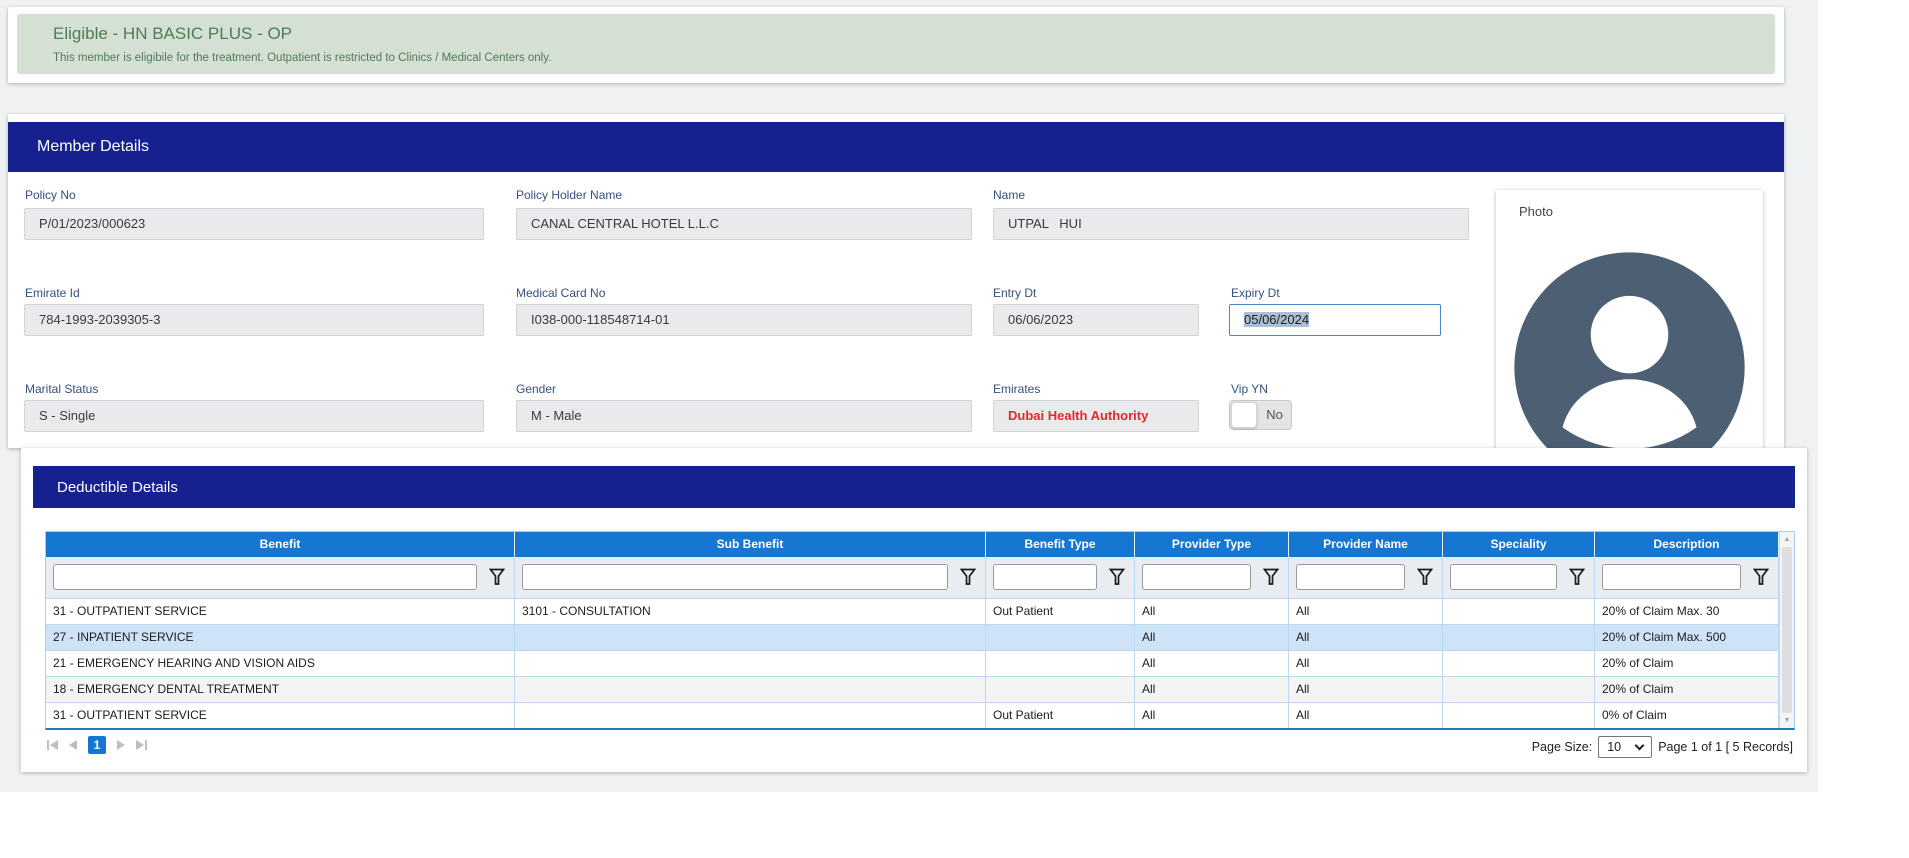  I want to click on page-size-value: 10, so click(1614, 747).